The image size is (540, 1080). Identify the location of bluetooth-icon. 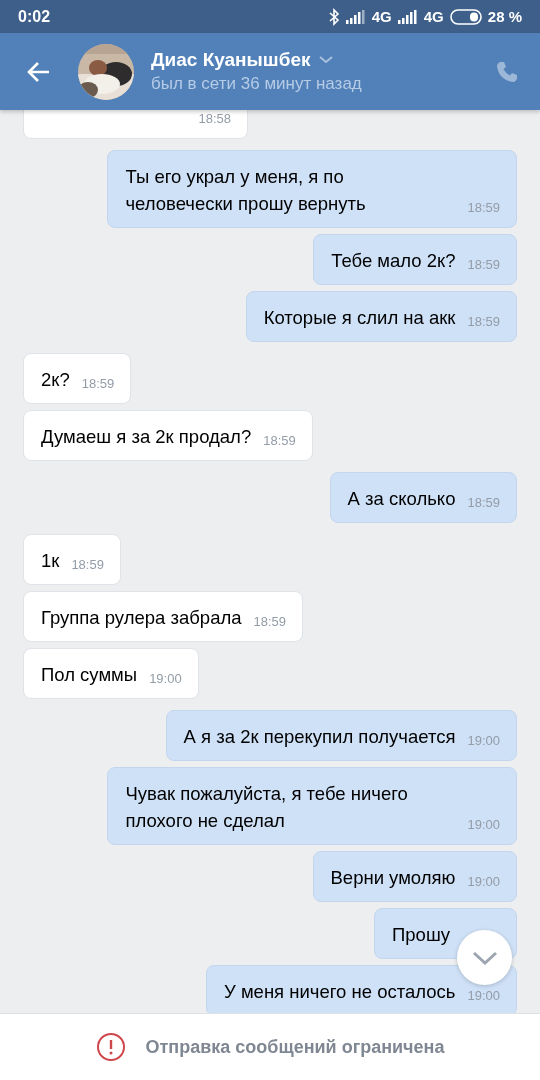
(333, 16).